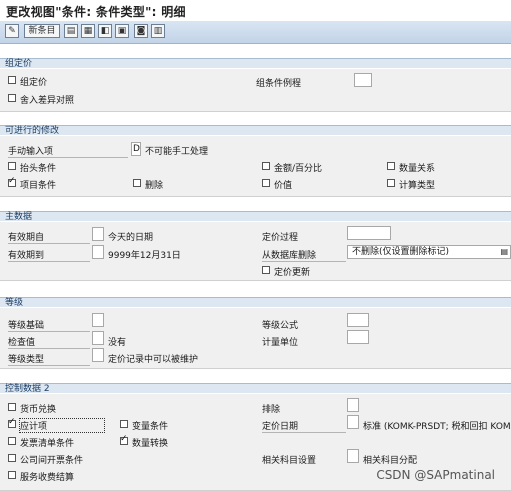 The image size is (511, 491). What do you see at coordinates (12, 80) in the screenshot?
I see `group-price-checkbox` at bounding box center [12, 80].